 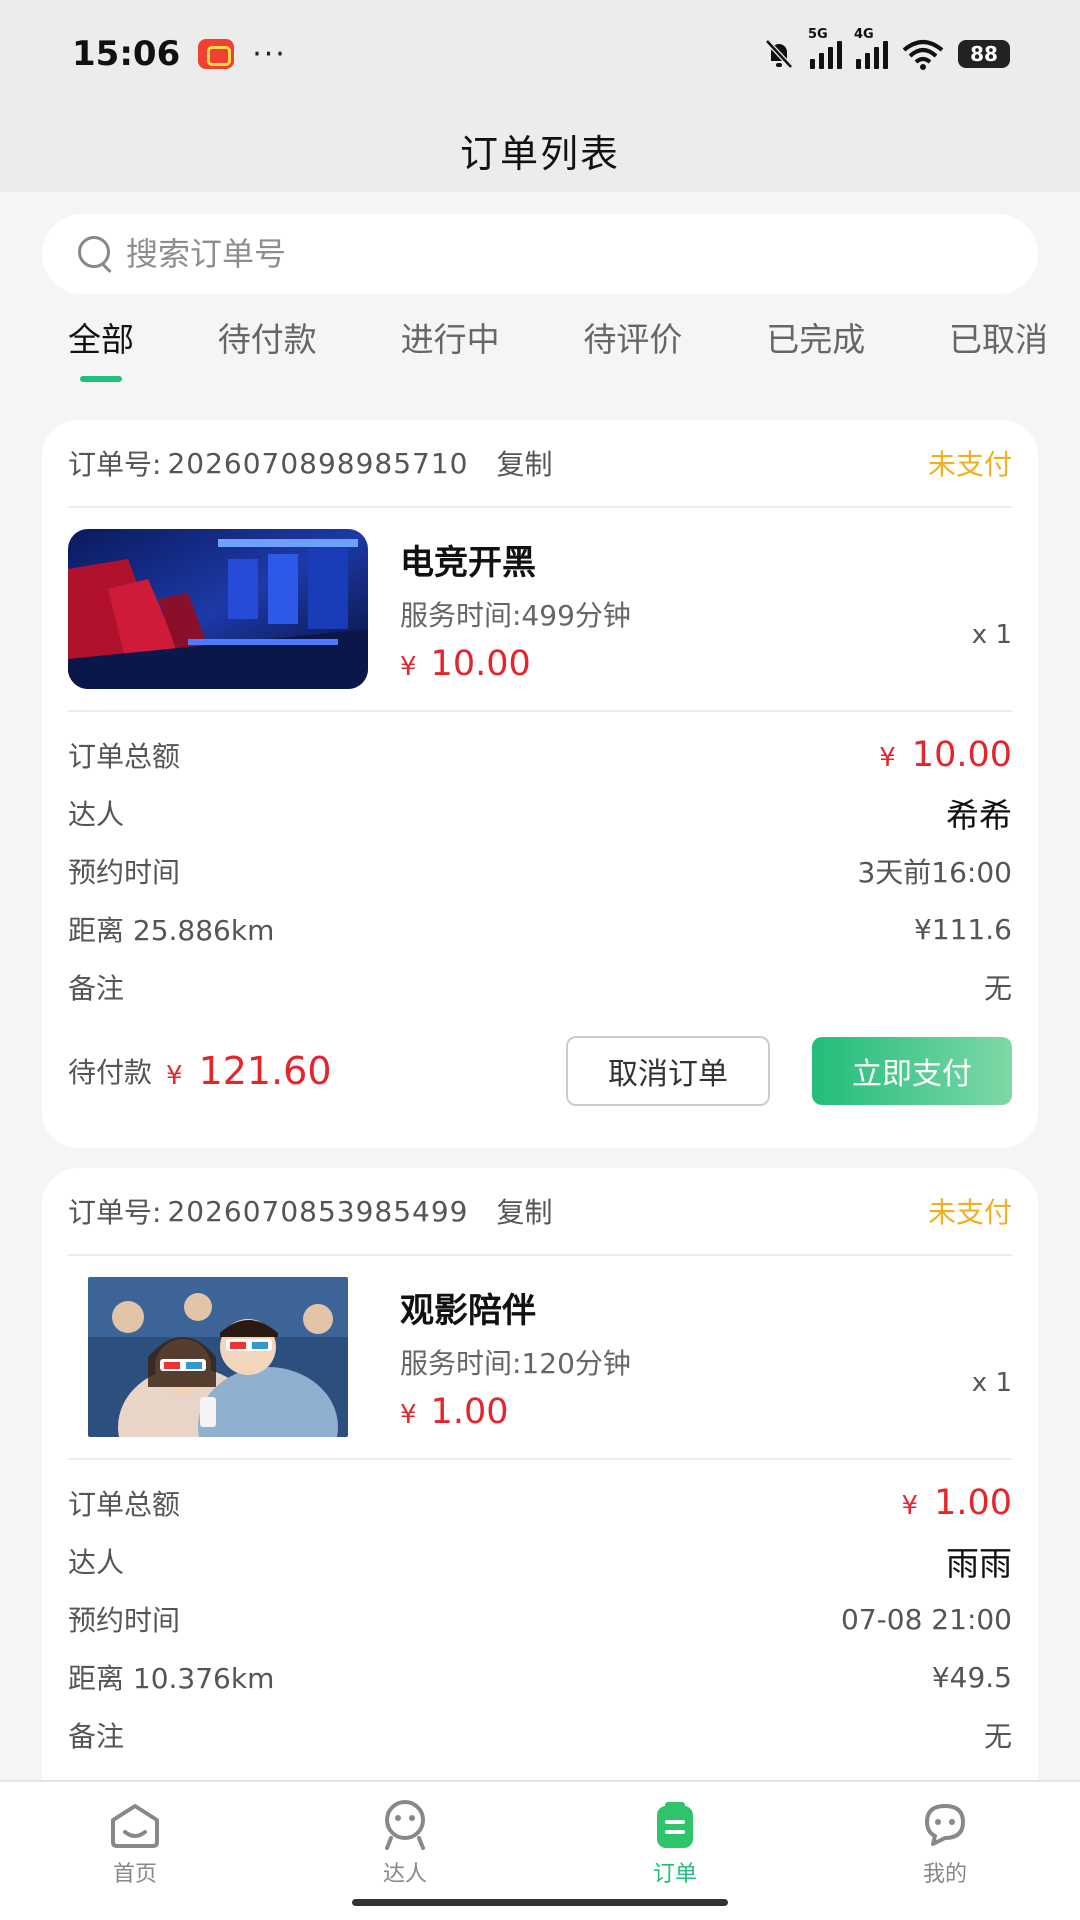 I want to click on nav-label-profile: 我的, so click(x=944, y=1874).